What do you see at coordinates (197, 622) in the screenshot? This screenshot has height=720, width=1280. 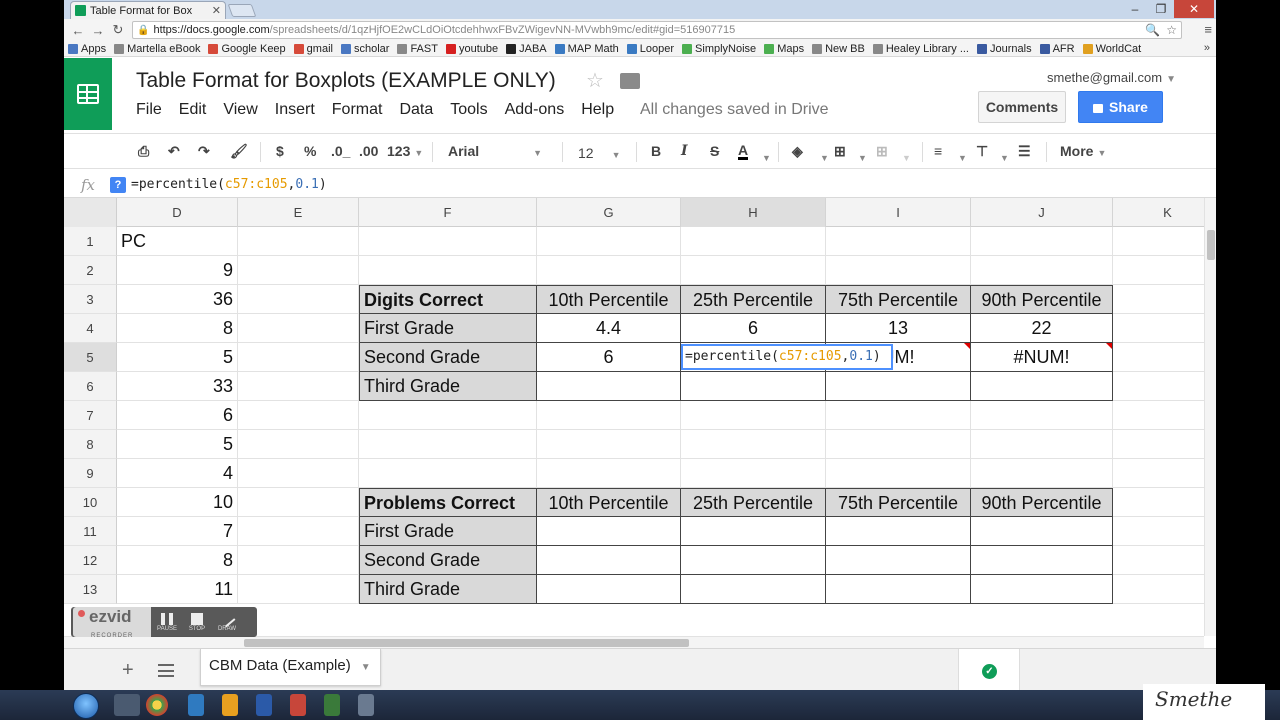 I see `stop-button: STOP` at bounding box center [197, 622].